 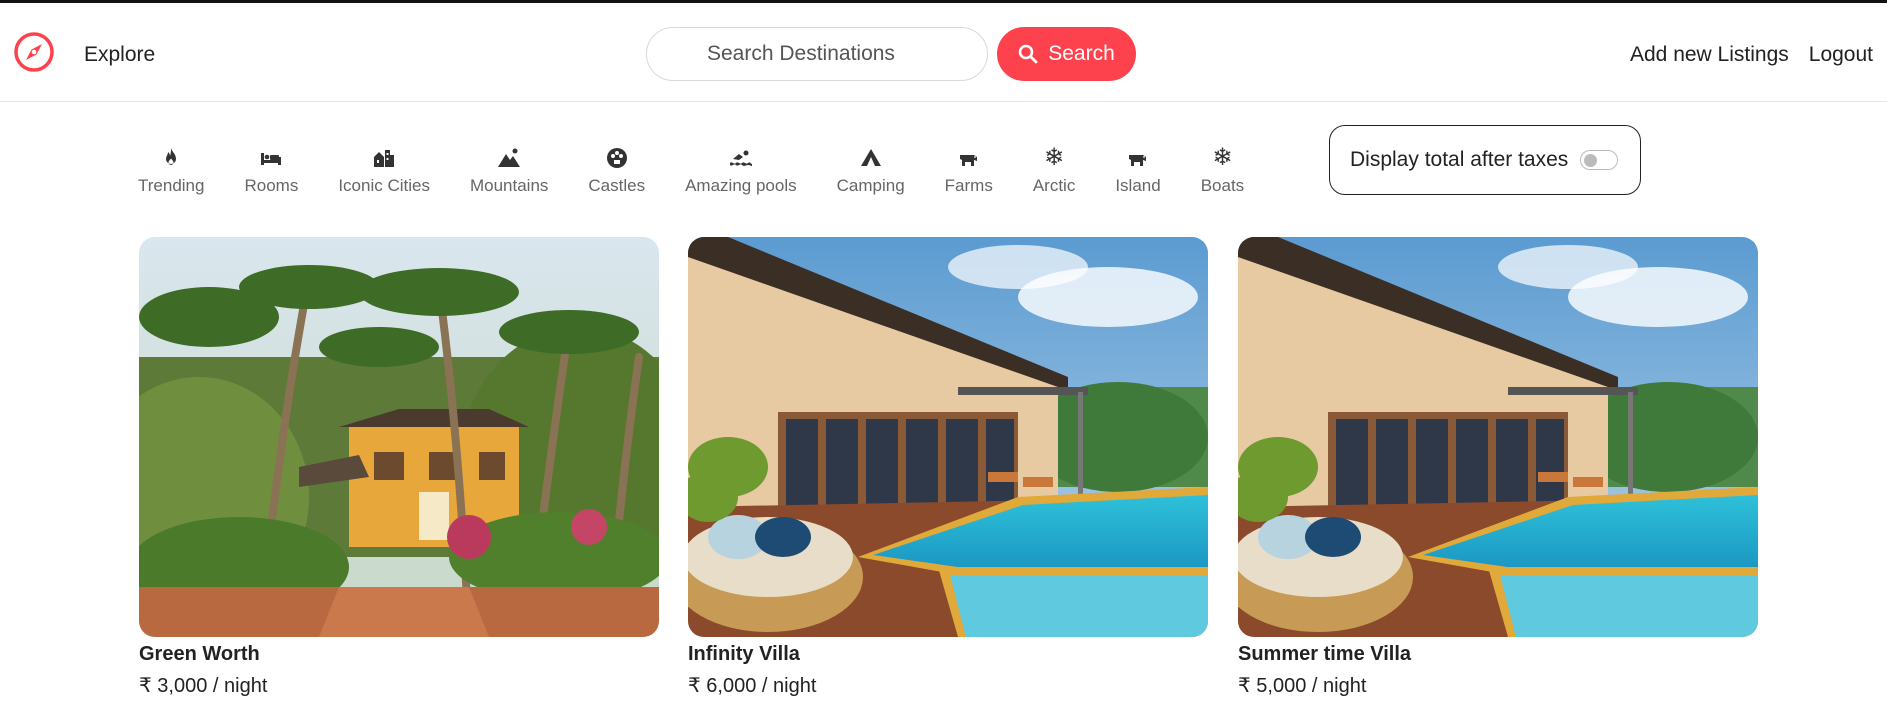 I want to click on add-listing-link: Add new Listings, so click(x=1709, y=55).